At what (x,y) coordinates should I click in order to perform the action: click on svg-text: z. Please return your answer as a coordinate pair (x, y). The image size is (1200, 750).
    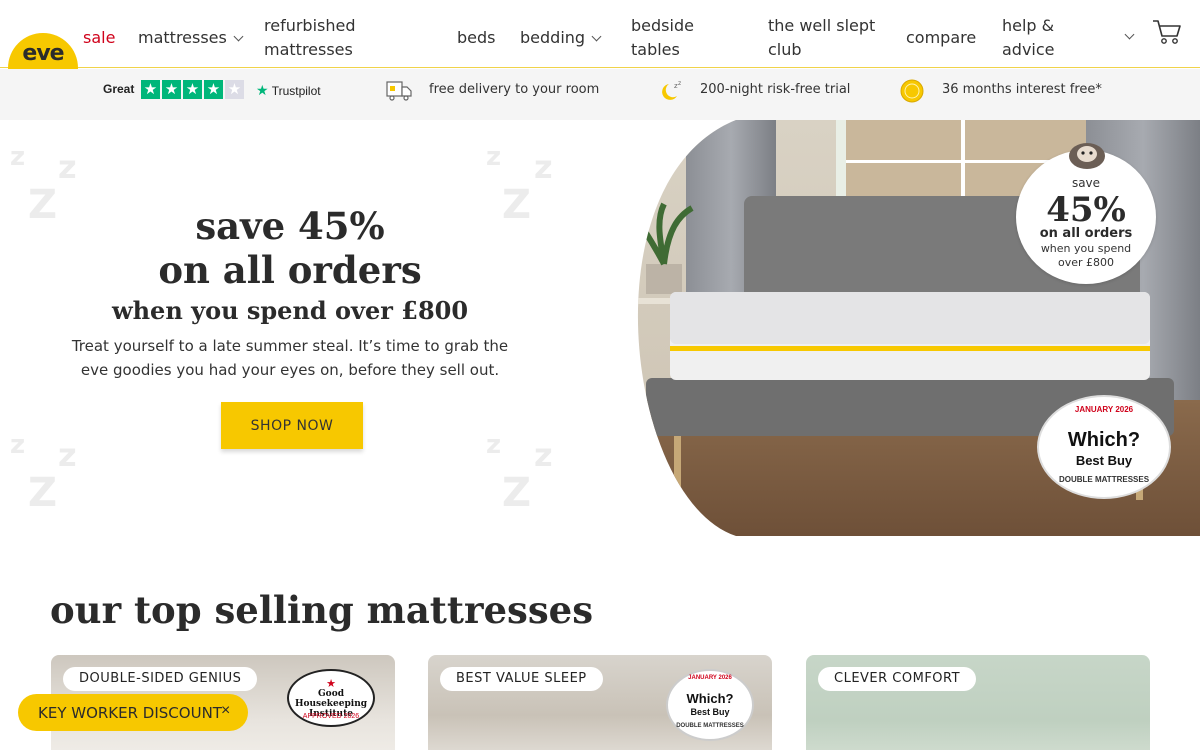
    Looking at the image, I should click on (679, 83).